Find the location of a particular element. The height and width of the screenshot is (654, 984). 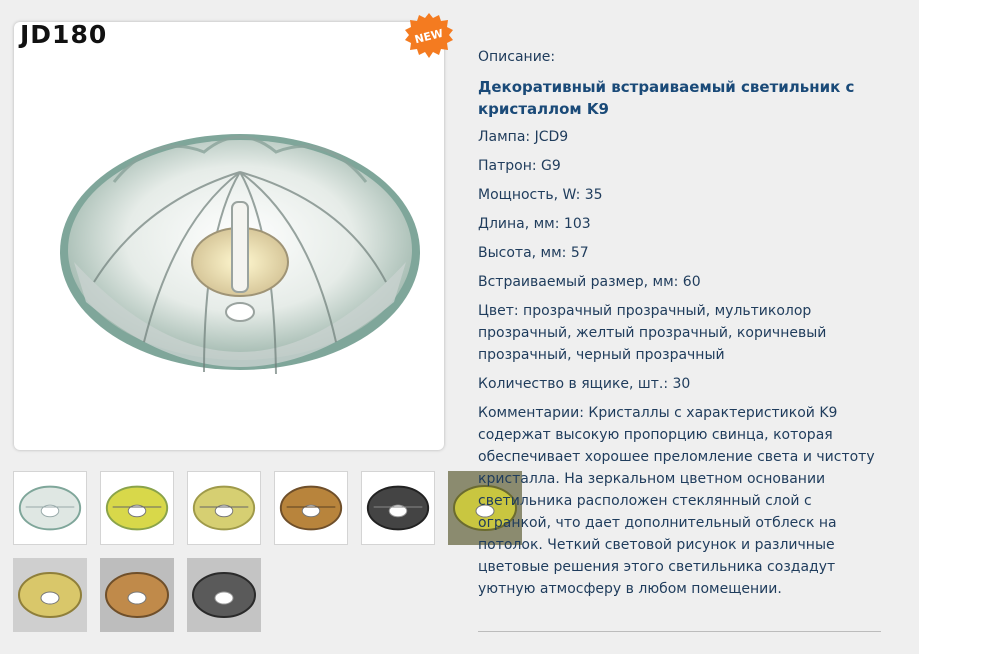

product-code: JD180 is located at coordinates (64, 34).